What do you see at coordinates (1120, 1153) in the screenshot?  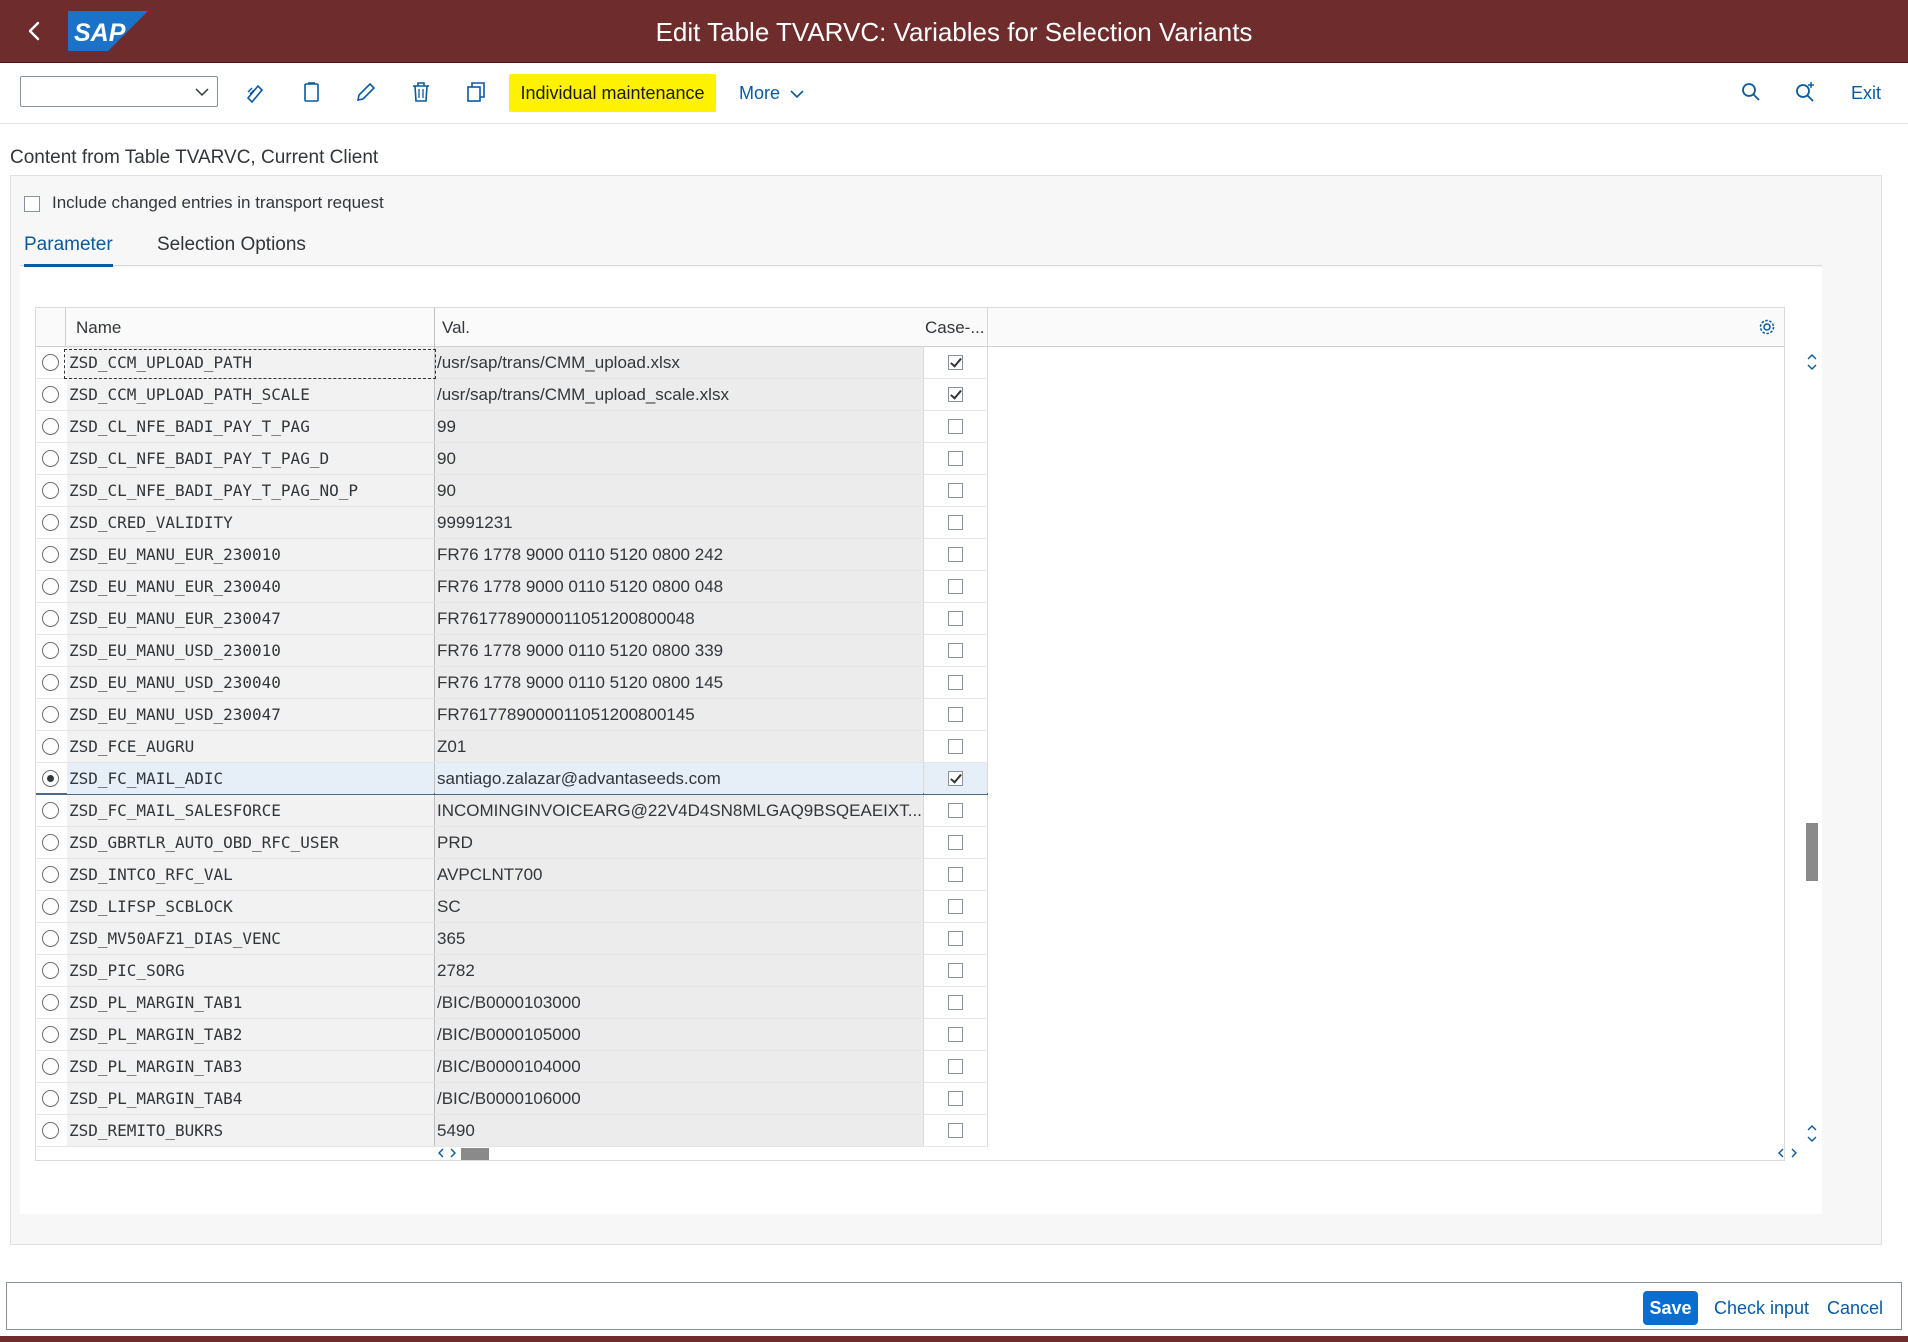 I see `horizontal-scrollbar` at bounding box center [1120, 1153].